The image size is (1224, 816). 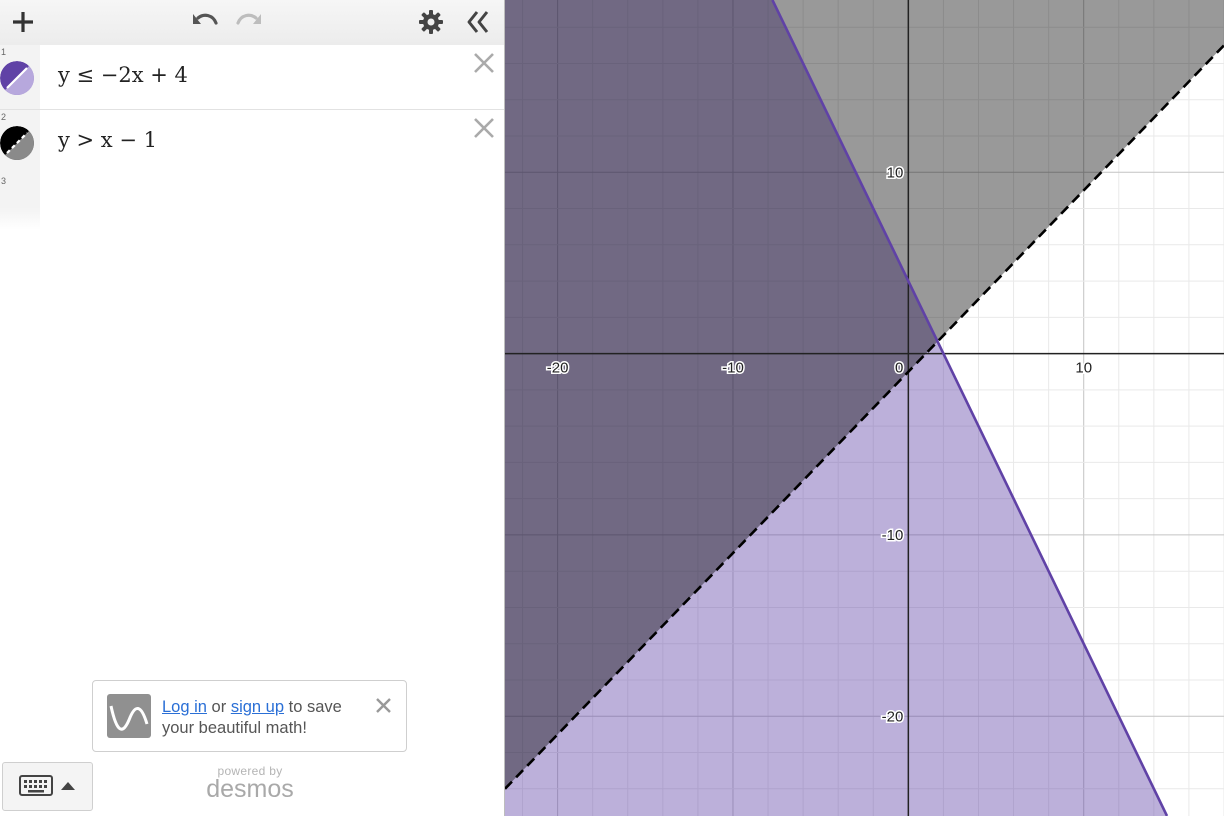 I want to click on double-chevron-left-icon, so click(x=477, y=22).